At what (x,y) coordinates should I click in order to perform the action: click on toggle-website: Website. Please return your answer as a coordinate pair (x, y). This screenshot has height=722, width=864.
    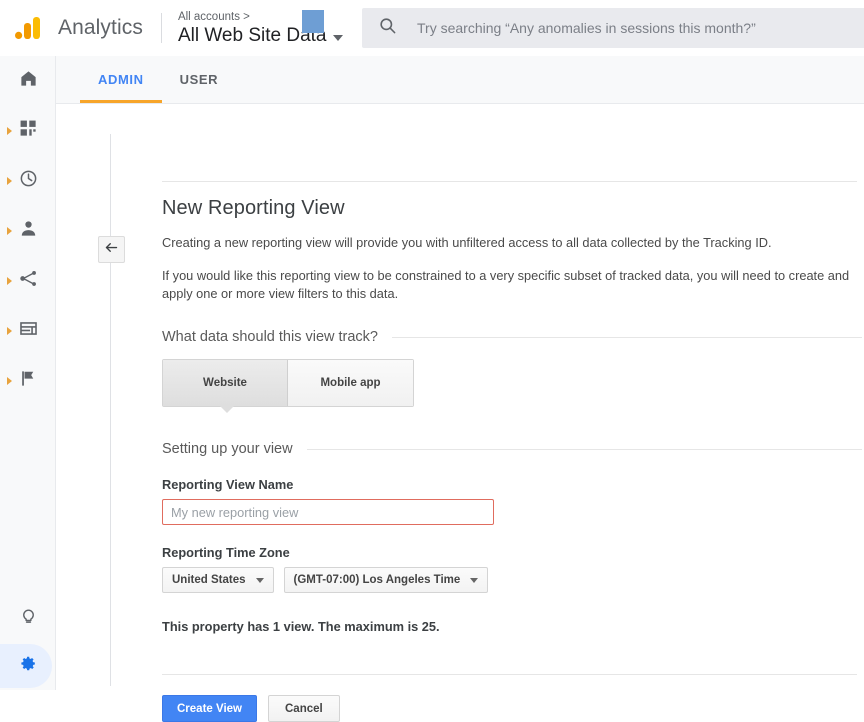
    Looking at the image, I should click on (225, 383).